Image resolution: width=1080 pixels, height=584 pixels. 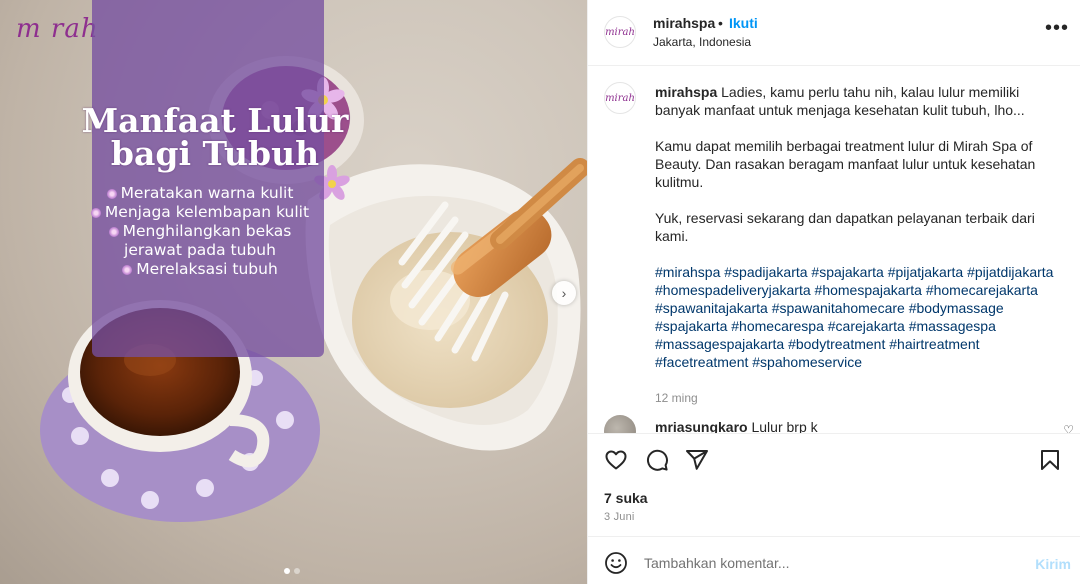 I want to click on next-slide-button: ›, so click(x=564, y=293).